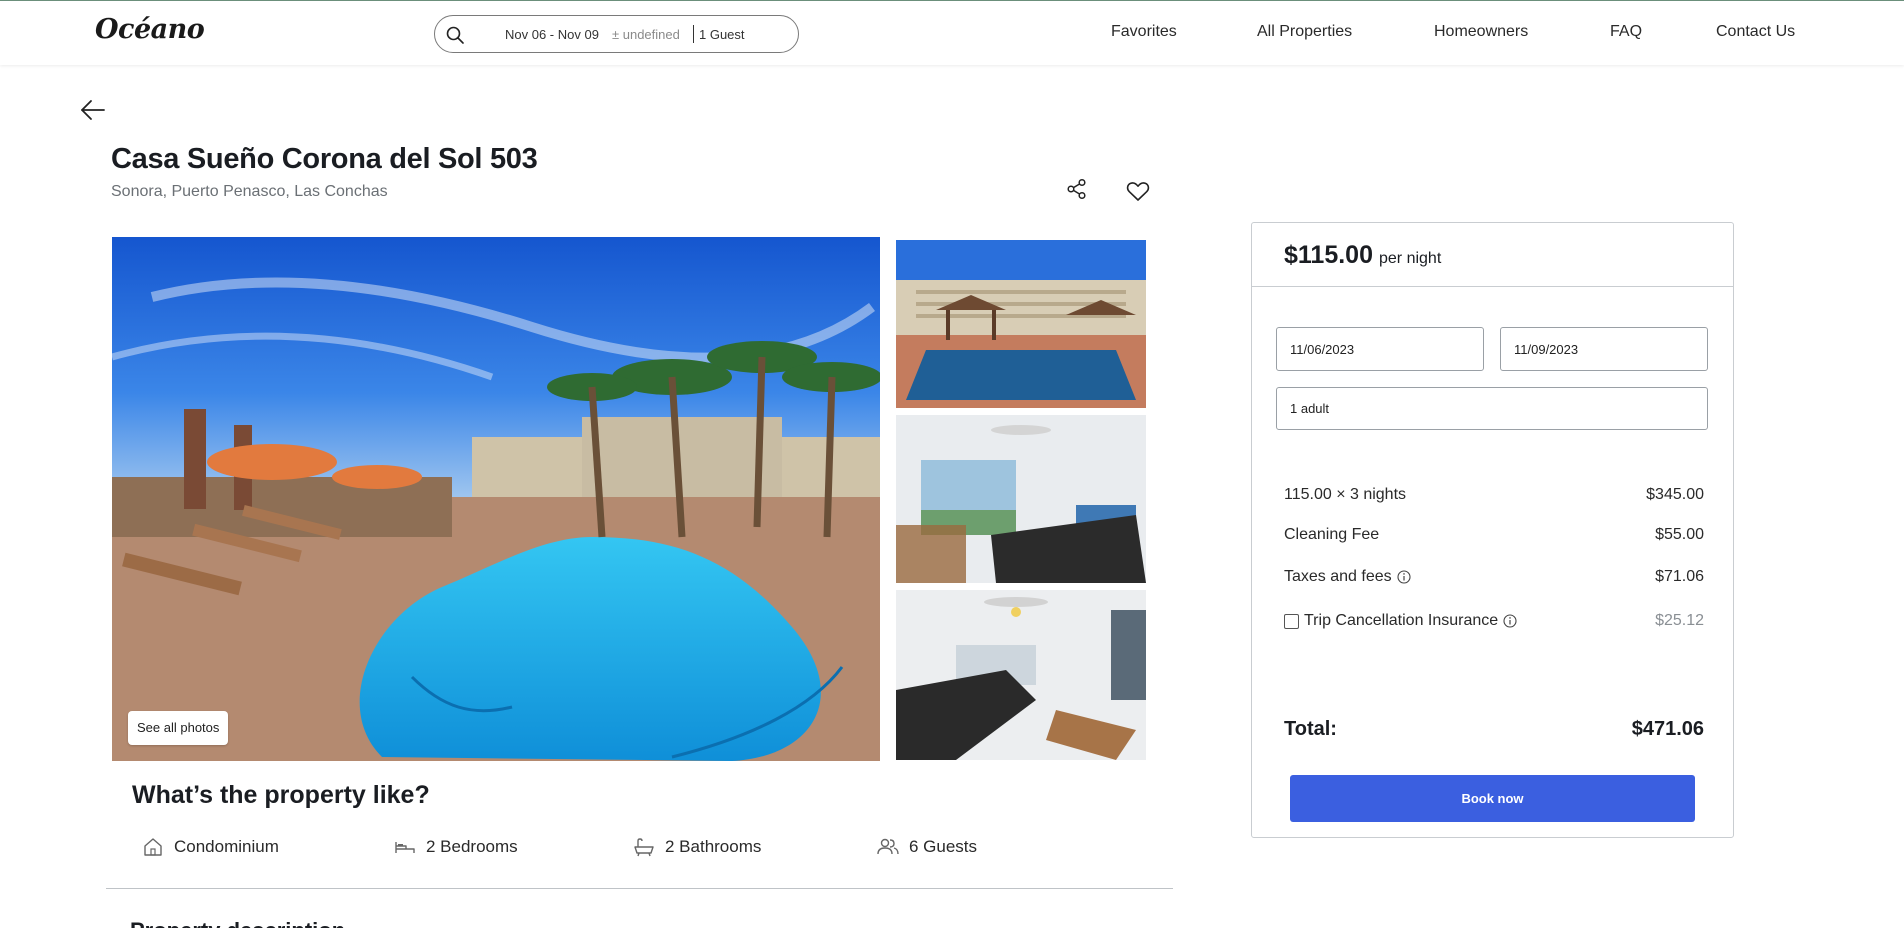 This screenshot has height=928, width=1904. What do you see at coordinates (1679, 620) in the screenshot?
I see `insurance-value: $25.12` at bounding box center [1679, 620].